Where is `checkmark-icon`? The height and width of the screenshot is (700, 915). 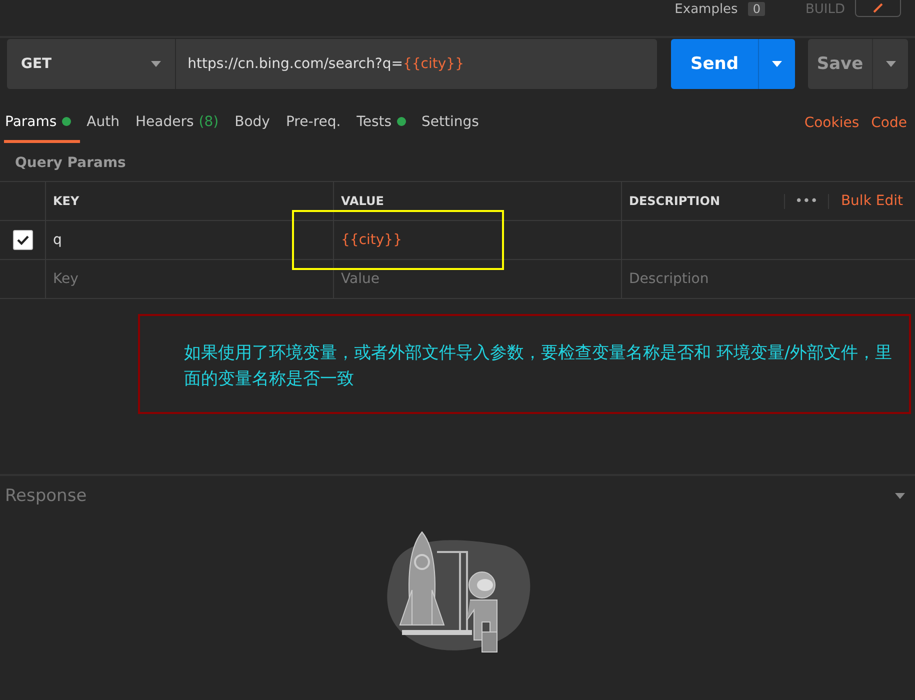
checkmark-icon is located at coordinates (22, 240).